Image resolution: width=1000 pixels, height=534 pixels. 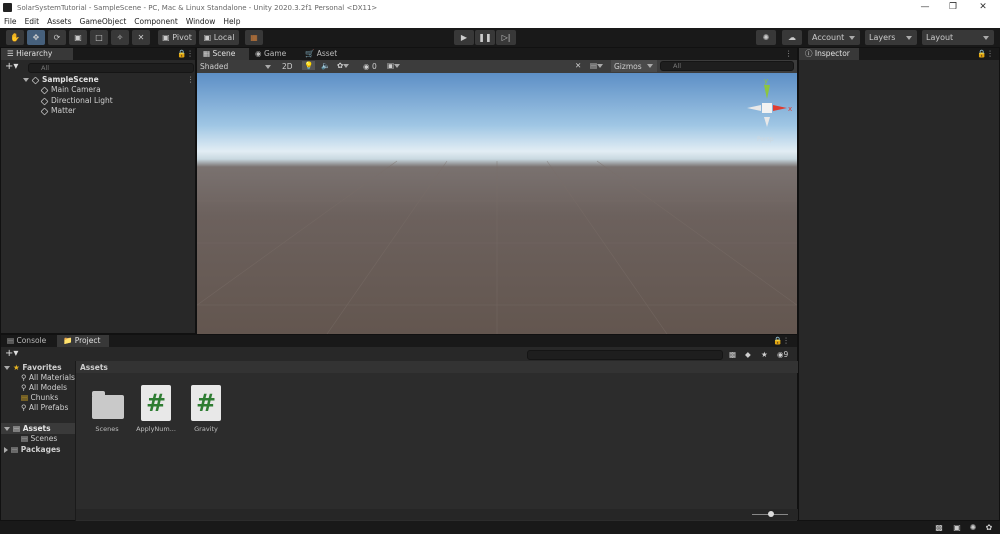 What do you see at coordinates (107, 429) in the screenshot?
I see `asset-item-label: Scenes` at bounding box center [107, 429].